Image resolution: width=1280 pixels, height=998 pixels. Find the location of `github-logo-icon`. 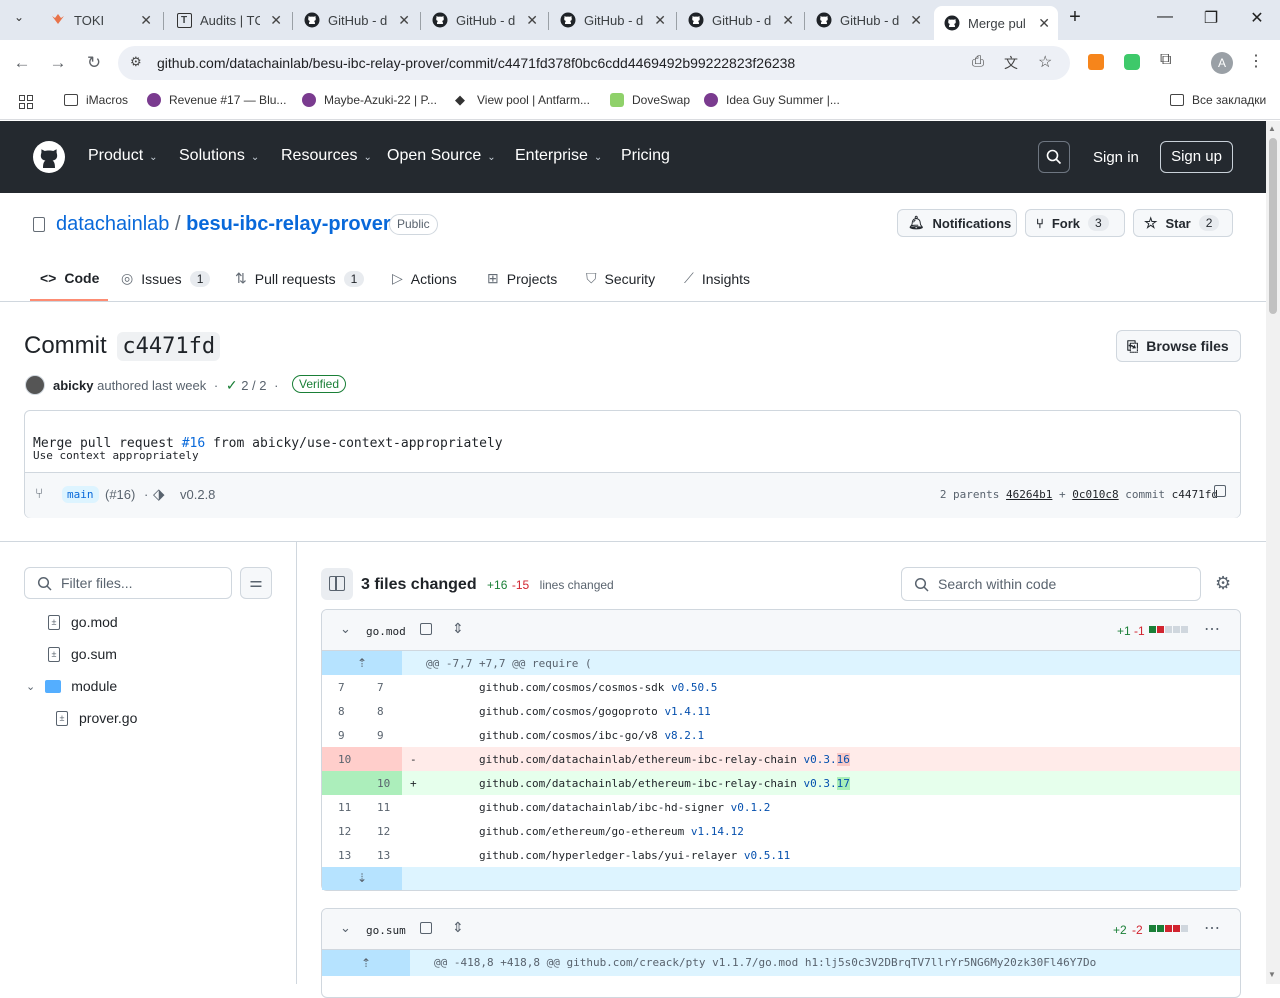

github-logo-icon is located at coordinates (49, 159).